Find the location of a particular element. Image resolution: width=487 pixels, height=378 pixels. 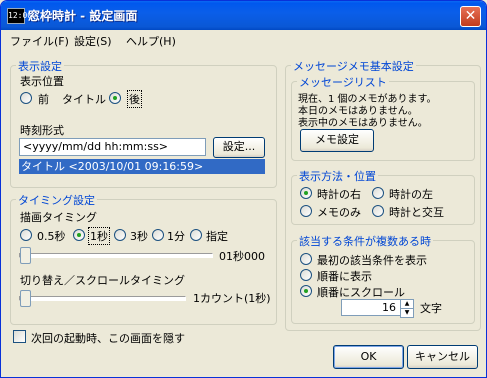

down-arrow-icon: ▼ is located at coordinates (407, 312).